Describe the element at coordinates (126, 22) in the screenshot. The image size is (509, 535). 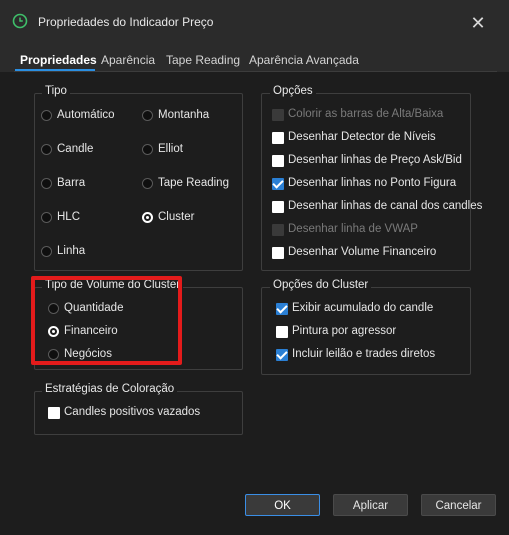
I see `window-title: Propriedades do Indicador Preço` at that location.